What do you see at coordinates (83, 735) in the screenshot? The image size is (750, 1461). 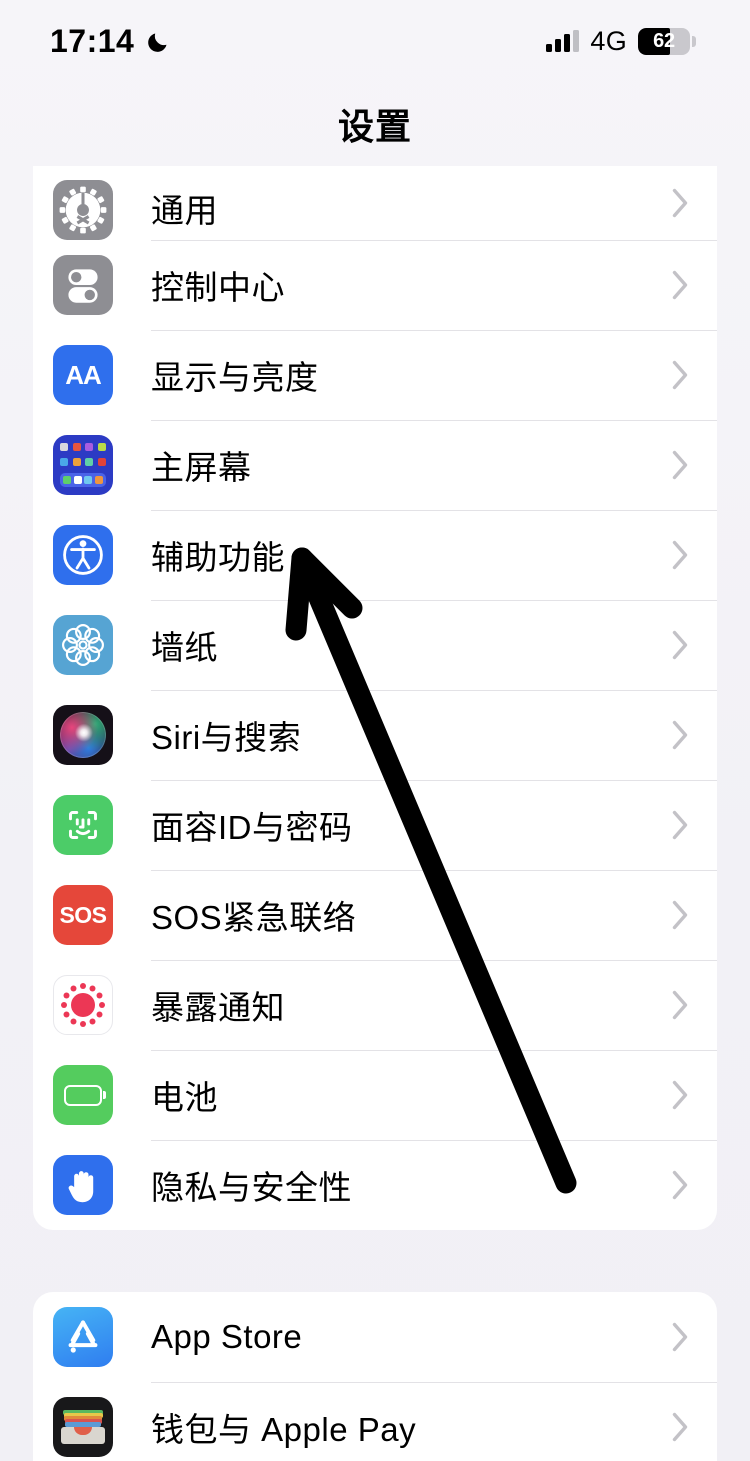 I see `siri-orb-icon` at bounding box center [83, 735].